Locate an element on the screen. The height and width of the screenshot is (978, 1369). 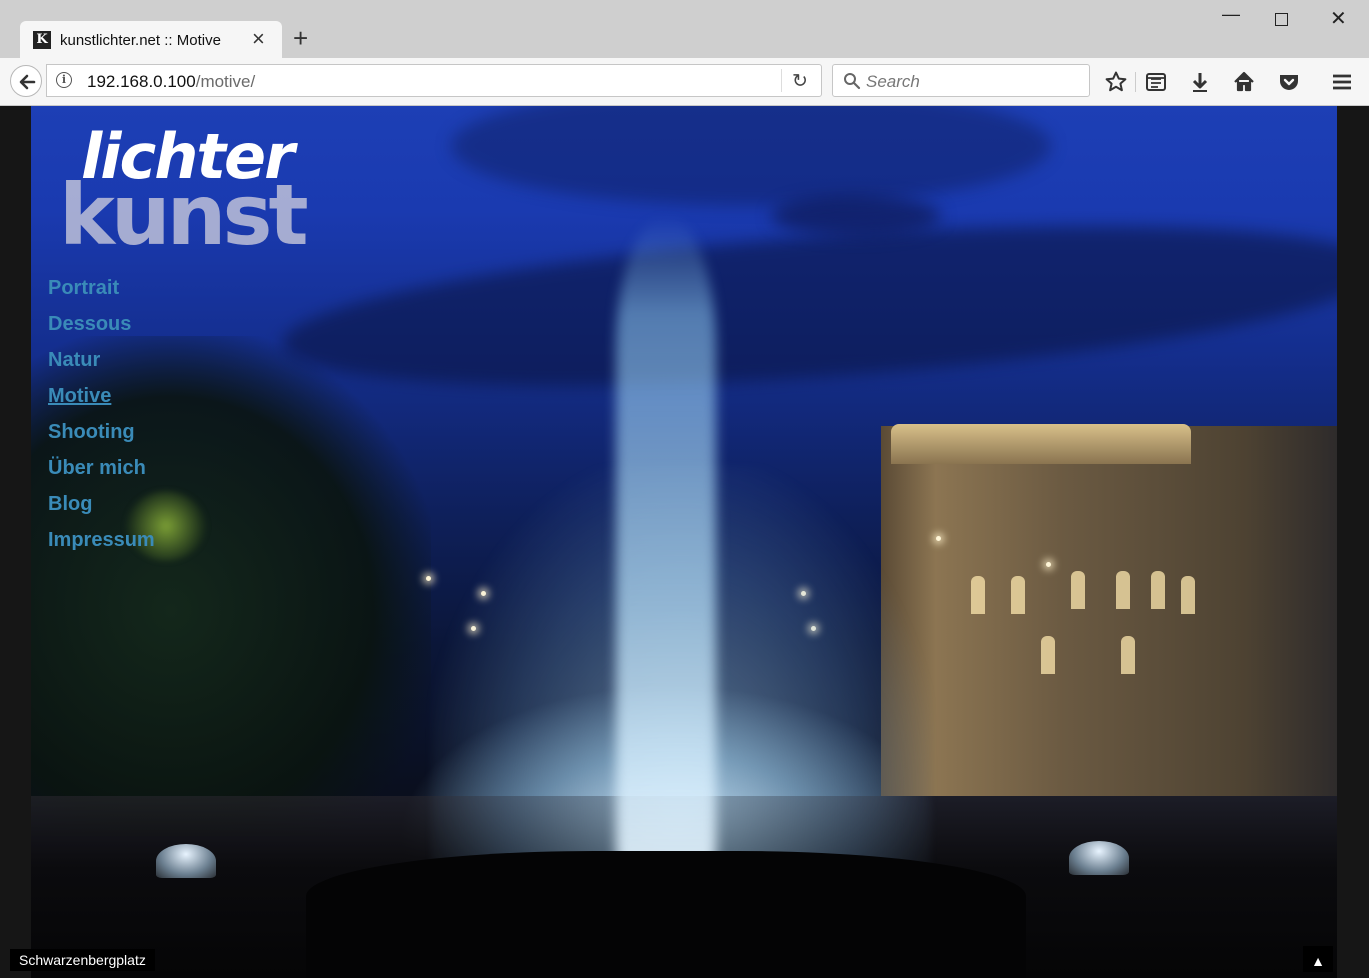
url-path: /motive/ is located at coordinates (225, 81).